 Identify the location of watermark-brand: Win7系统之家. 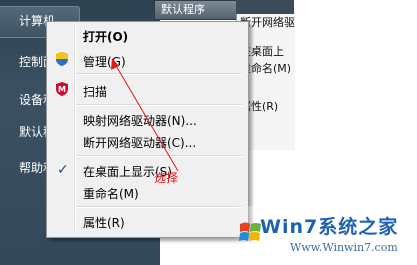
(329, 227).